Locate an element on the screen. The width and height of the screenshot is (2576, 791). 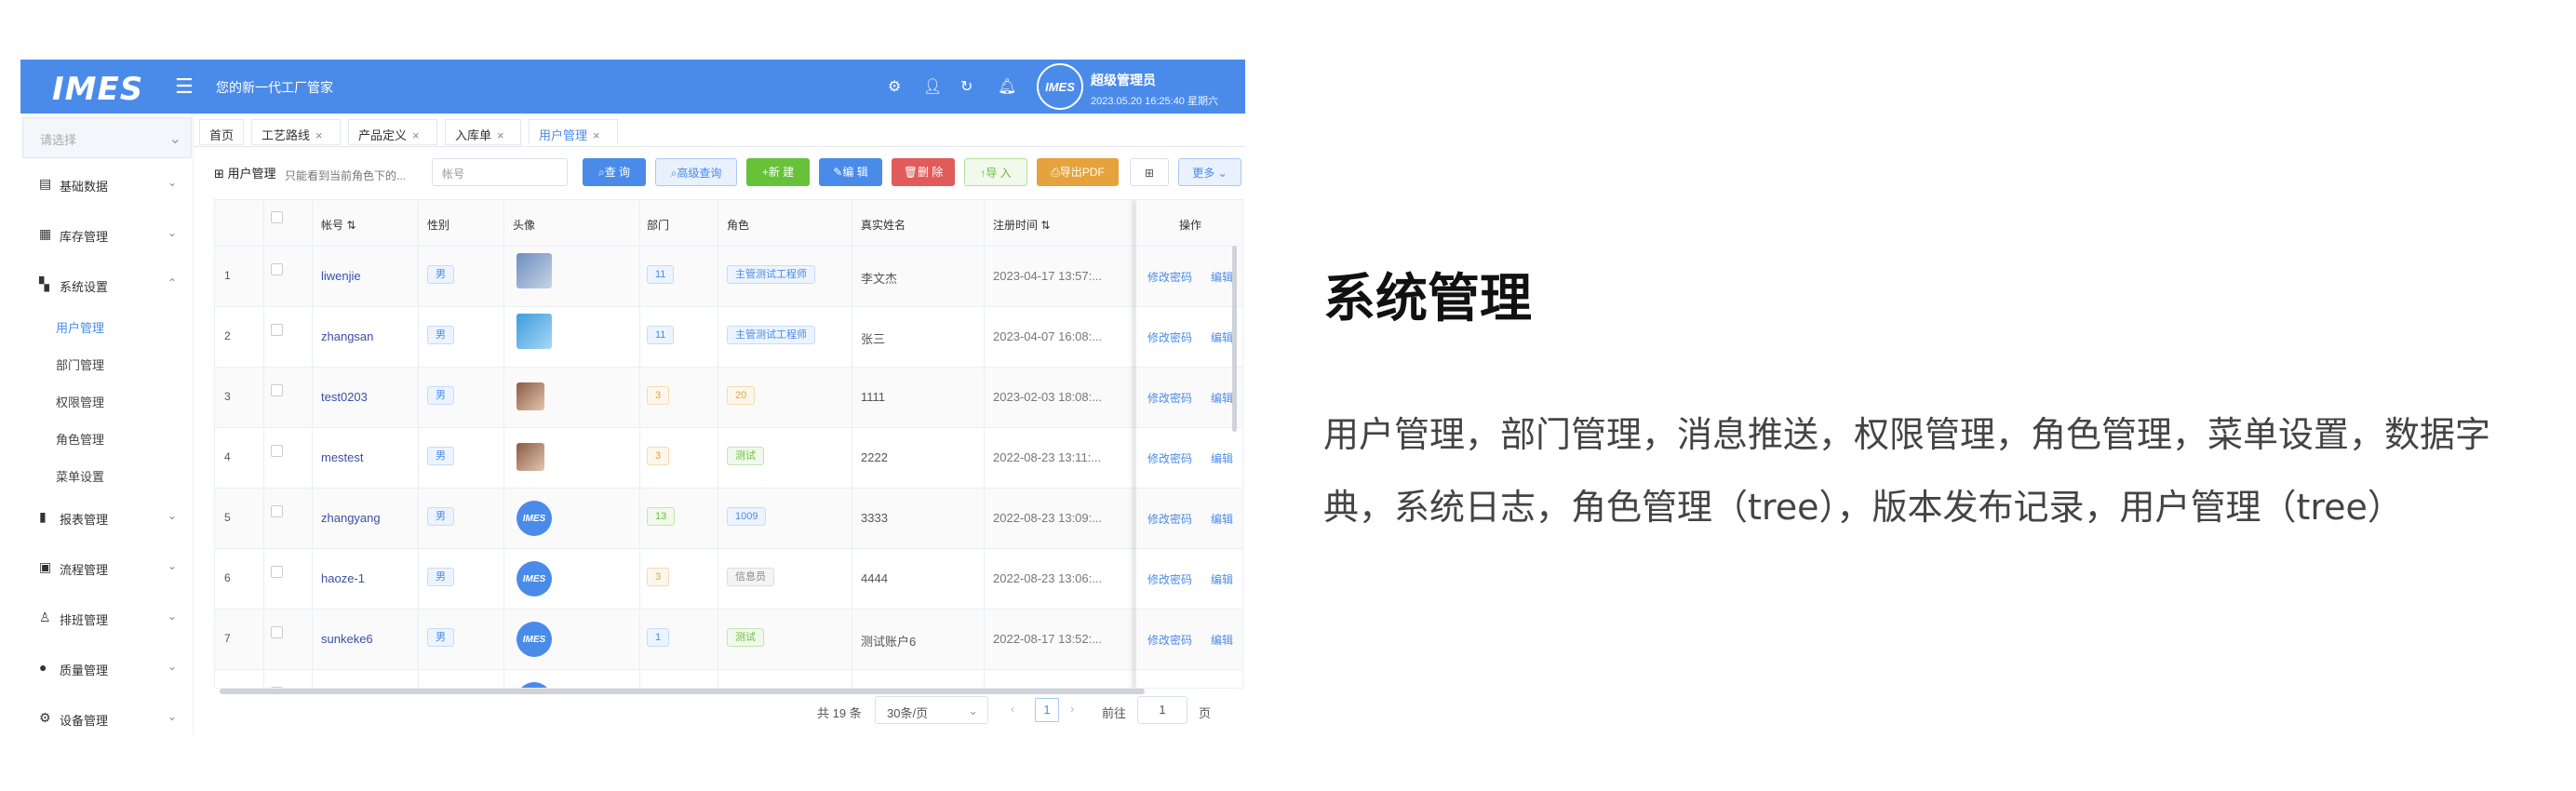
query-button: ⌕查 询 is located at coordinates (614, 172).